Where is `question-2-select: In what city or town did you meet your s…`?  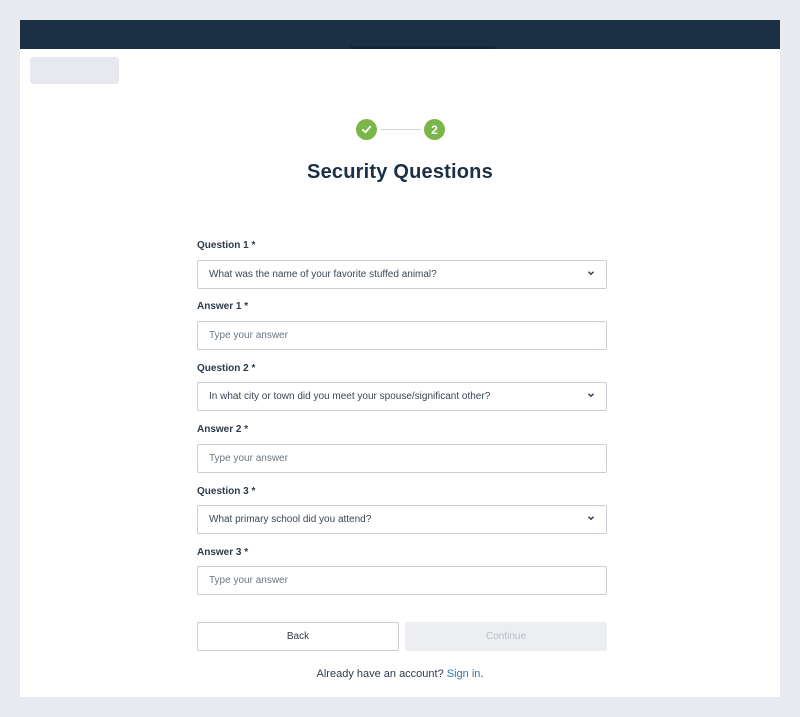 question-2-select: In what city or town did you meet your s… is located at coordinates (402, 396).